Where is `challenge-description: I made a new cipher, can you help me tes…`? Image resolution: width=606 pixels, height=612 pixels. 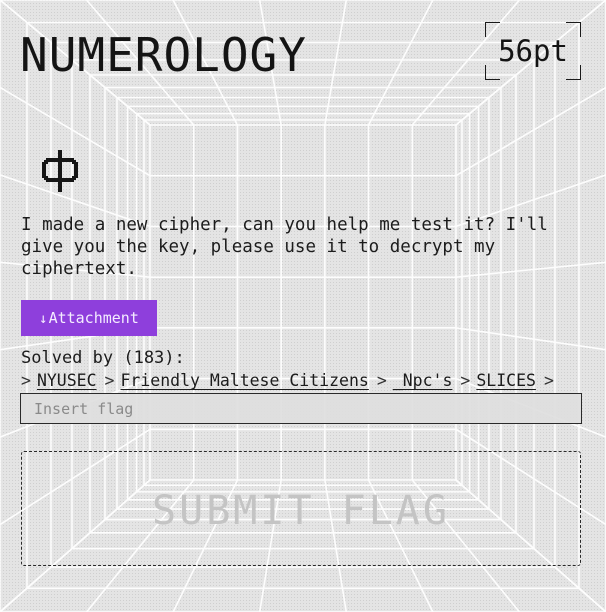
challenge-description: I made a new cipher, can you help me tes… is located at coordinates (290, 247).